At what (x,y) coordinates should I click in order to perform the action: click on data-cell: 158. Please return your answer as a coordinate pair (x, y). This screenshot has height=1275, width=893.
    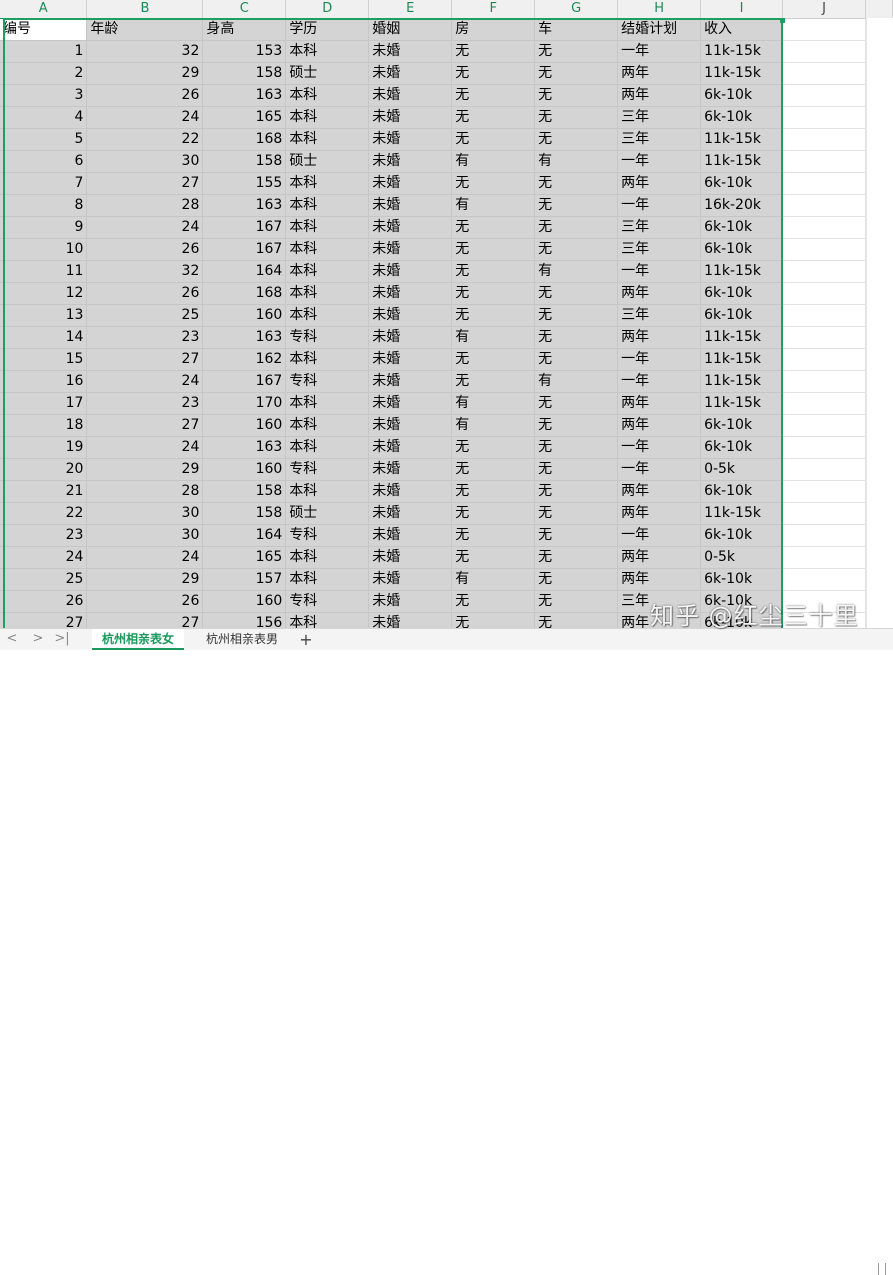
    Looking at the image, I should click on (244, 161).